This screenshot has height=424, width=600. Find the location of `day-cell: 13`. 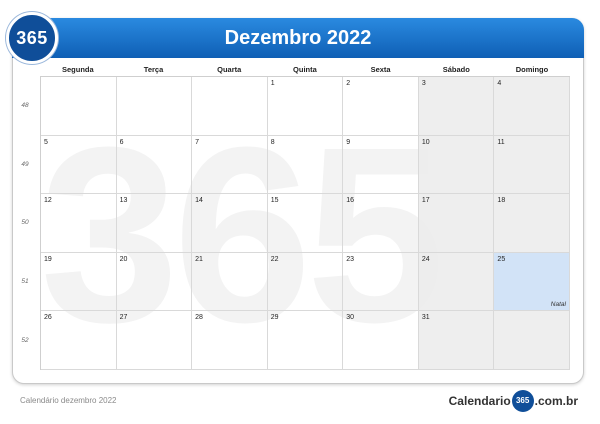

day-cell: 13 is located at coordinates (154, 223).